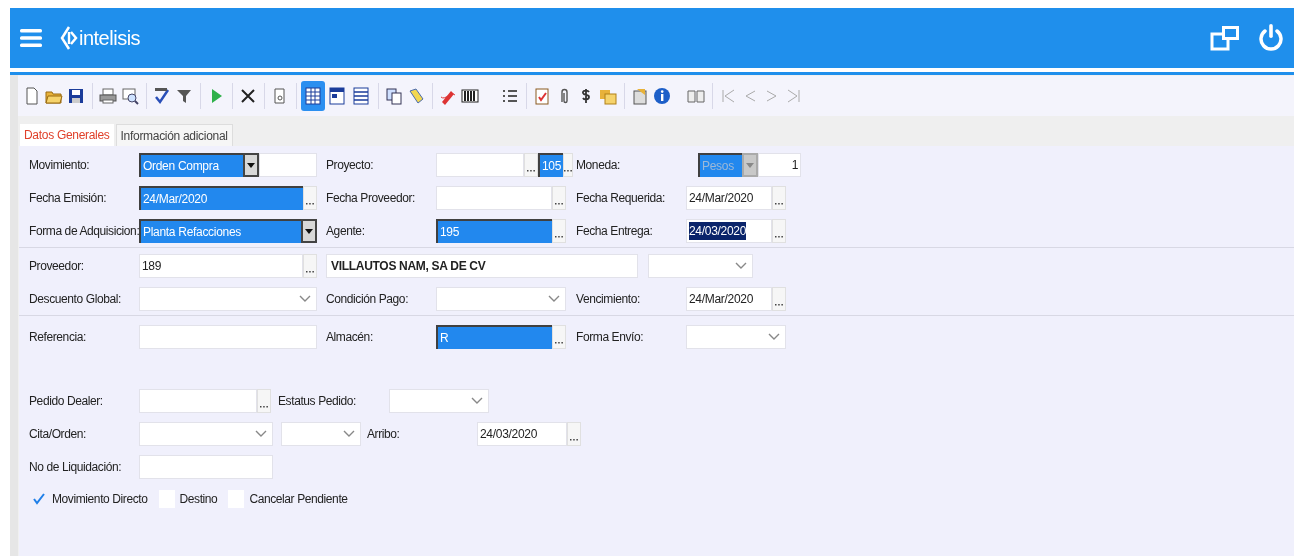  I want to click on table-view-icon, so click(313, 96).